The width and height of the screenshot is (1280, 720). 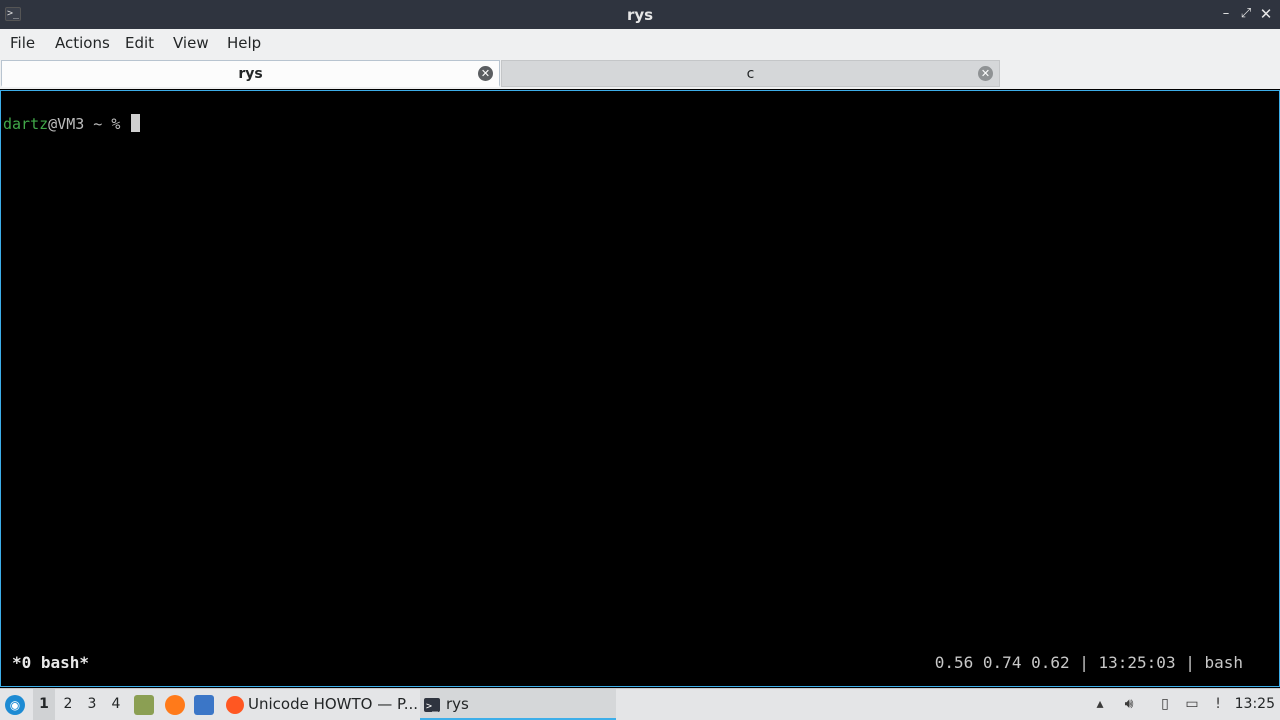 What do you see at coordinates (139, 43) in the screenshot?
I see `menu-edit: Edit` at bounding box center [139, 43].